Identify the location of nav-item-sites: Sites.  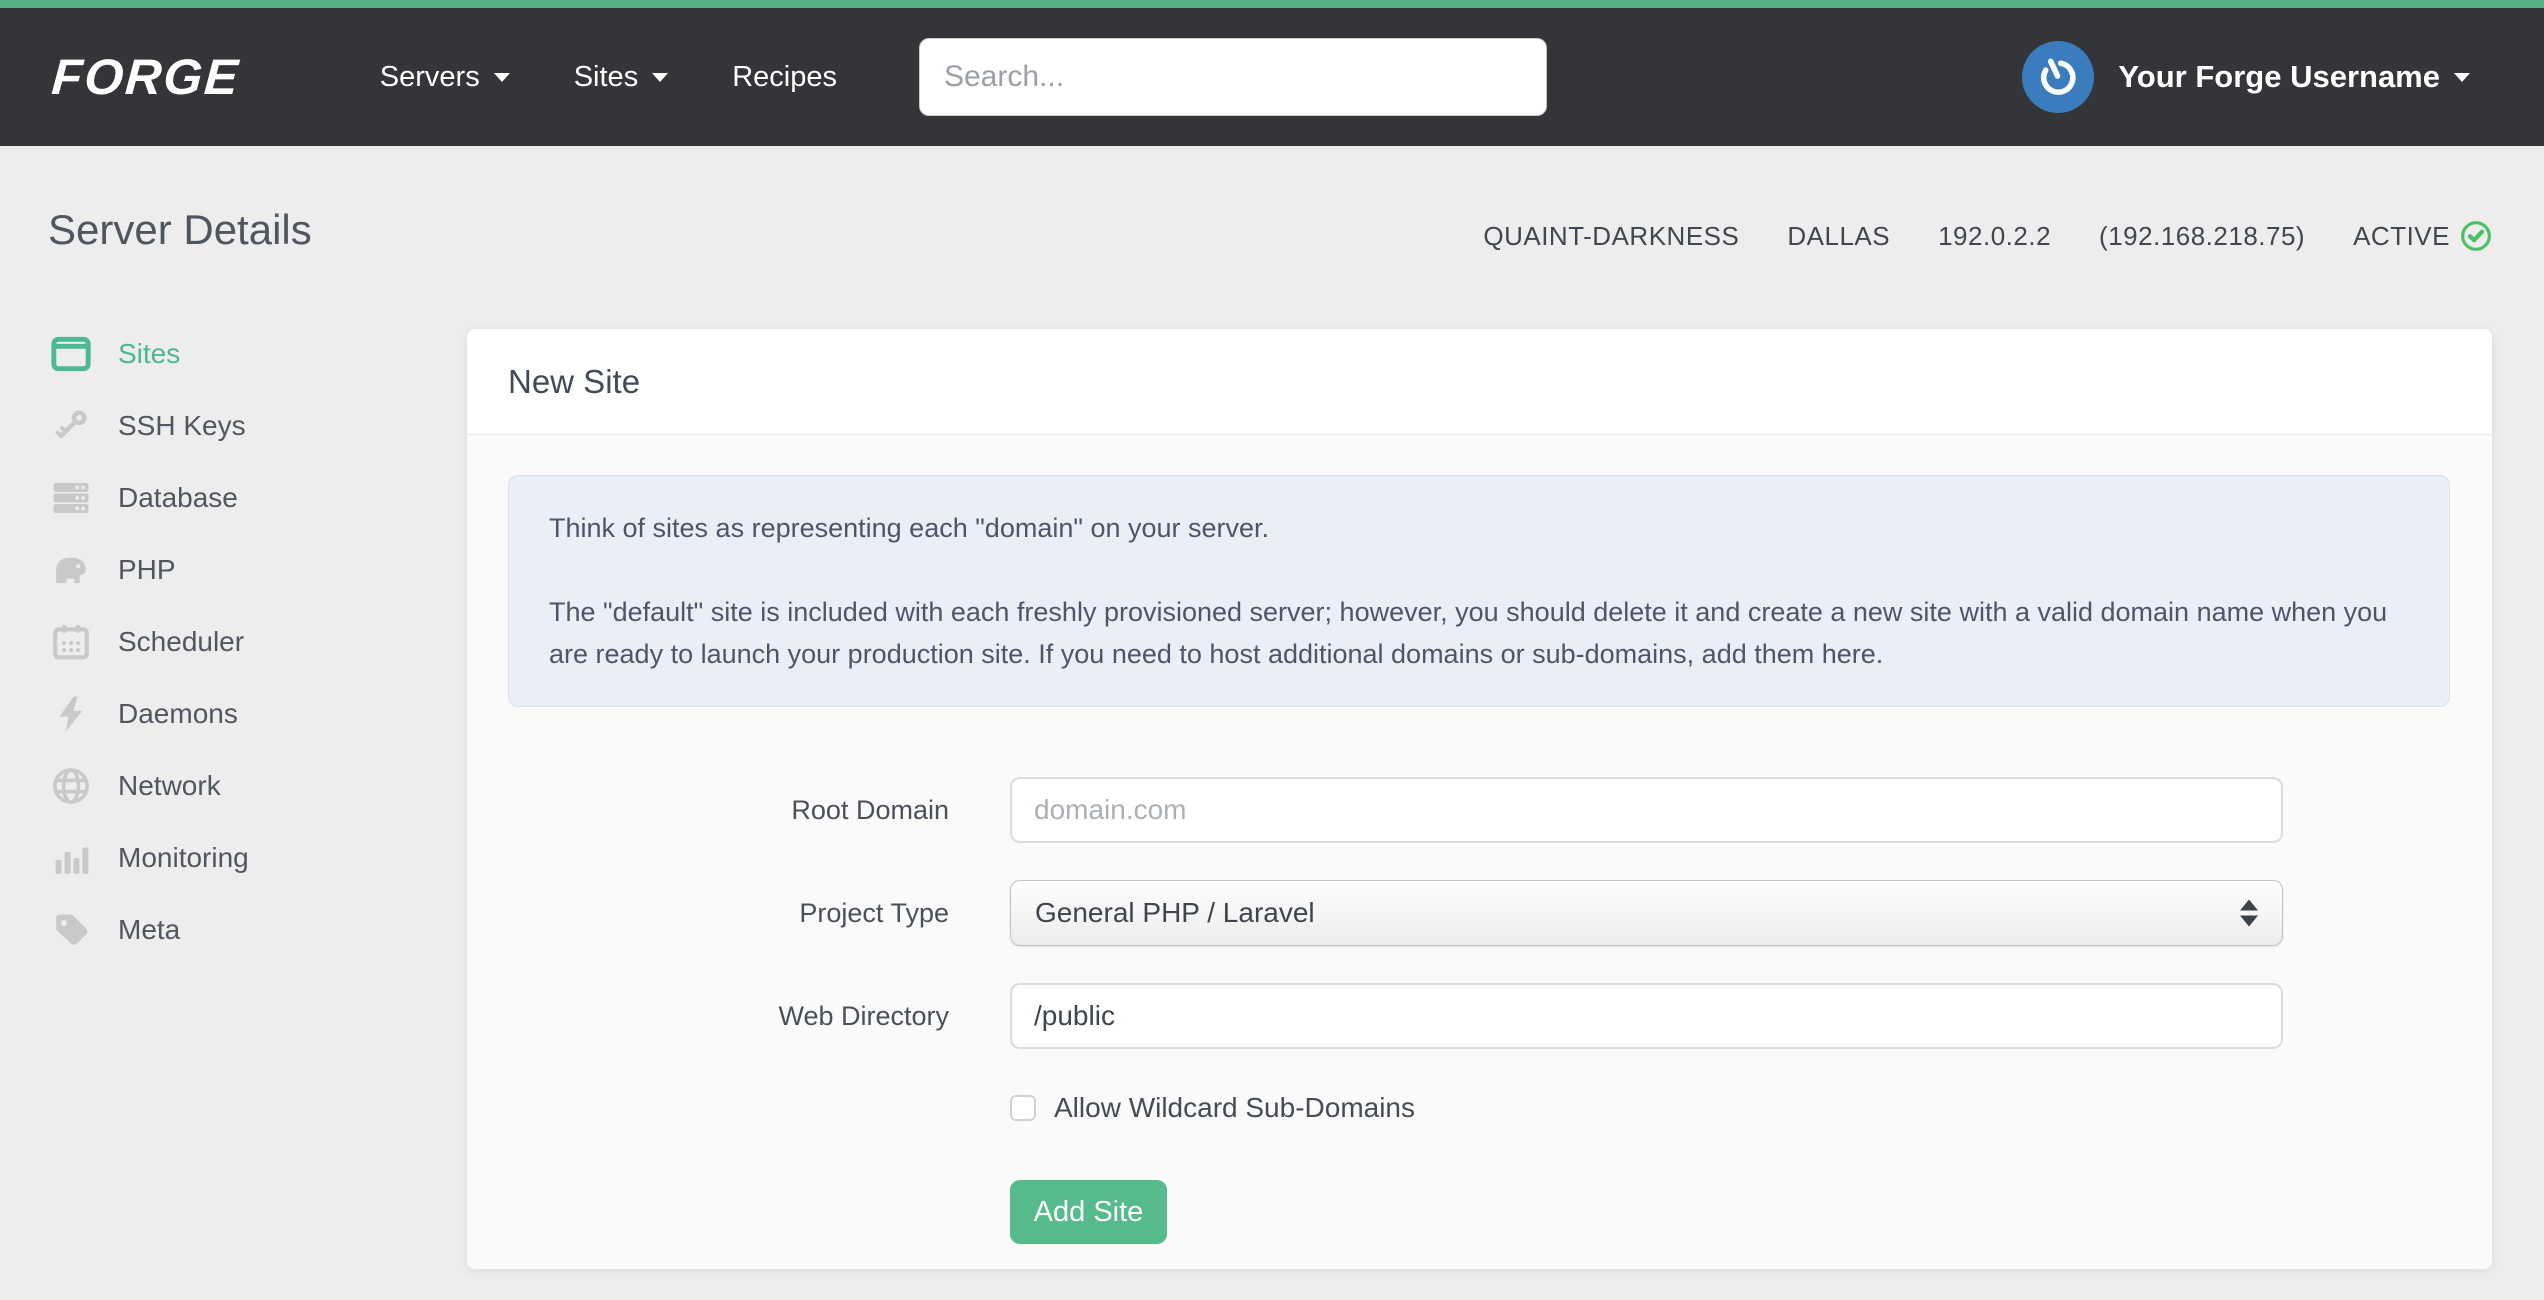
(621, 77).